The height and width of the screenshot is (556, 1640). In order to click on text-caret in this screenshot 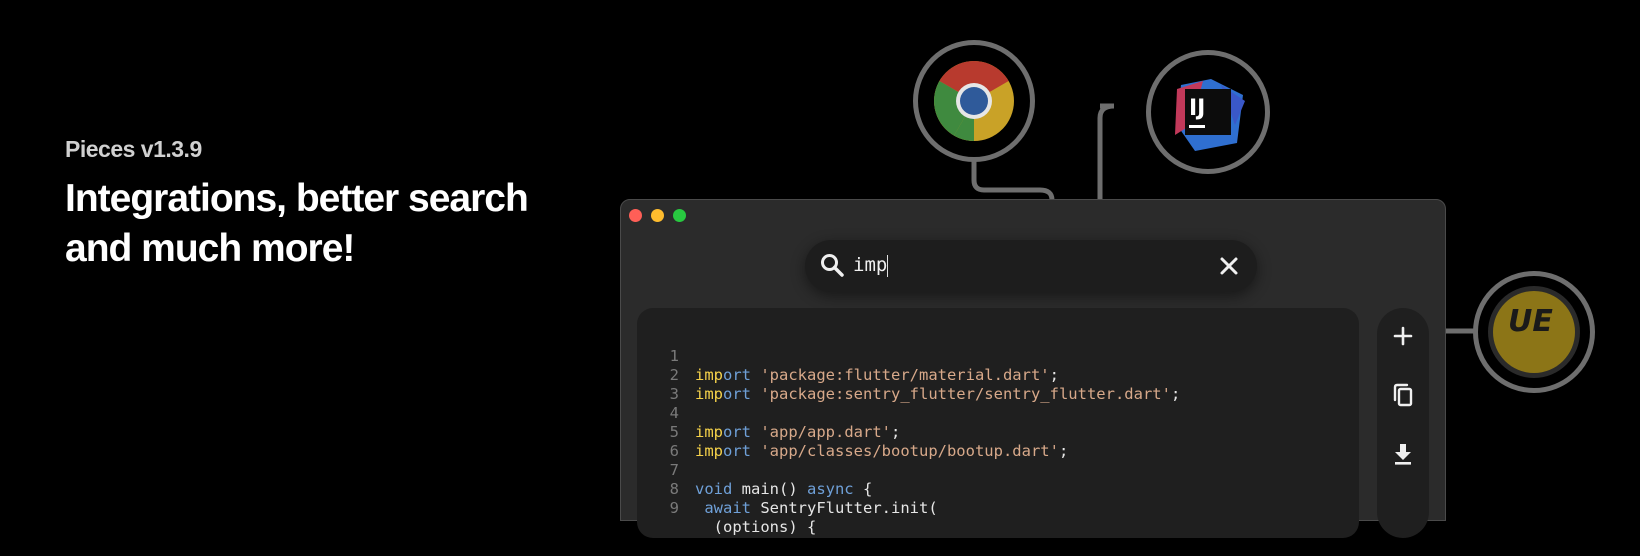, I will do `click(888, 265)`.